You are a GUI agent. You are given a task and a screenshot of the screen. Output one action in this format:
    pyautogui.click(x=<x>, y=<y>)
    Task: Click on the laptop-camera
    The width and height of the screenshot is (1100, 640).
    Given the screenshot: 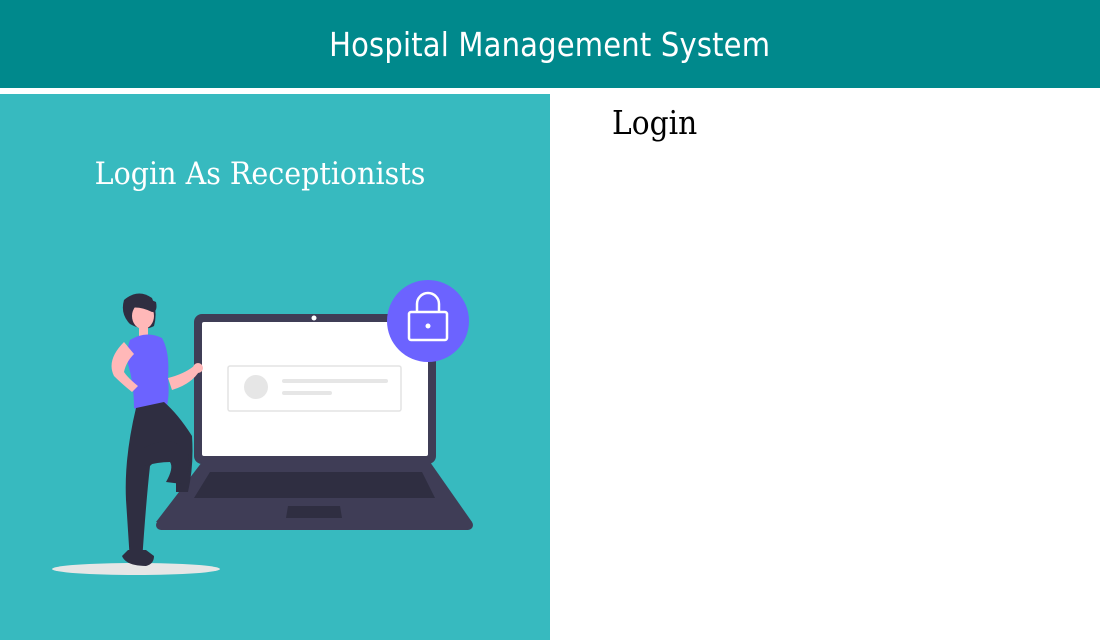 What is the action you would take?
    pyautogui.click(x=314, y=318)
    